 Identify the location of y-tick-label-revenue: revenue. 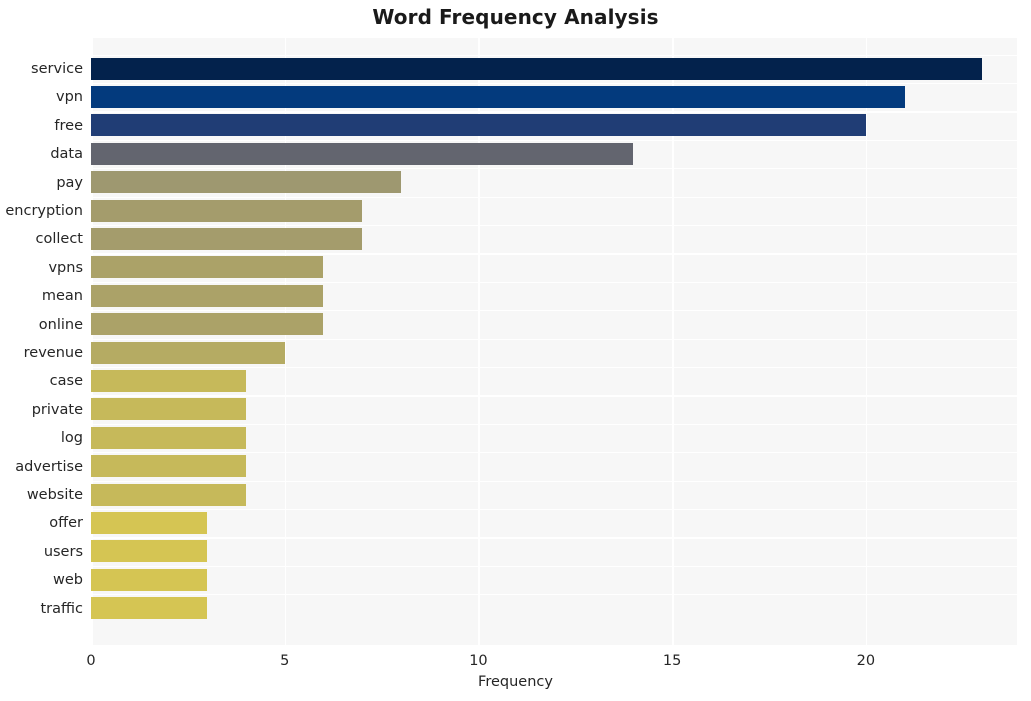
(53, 353).